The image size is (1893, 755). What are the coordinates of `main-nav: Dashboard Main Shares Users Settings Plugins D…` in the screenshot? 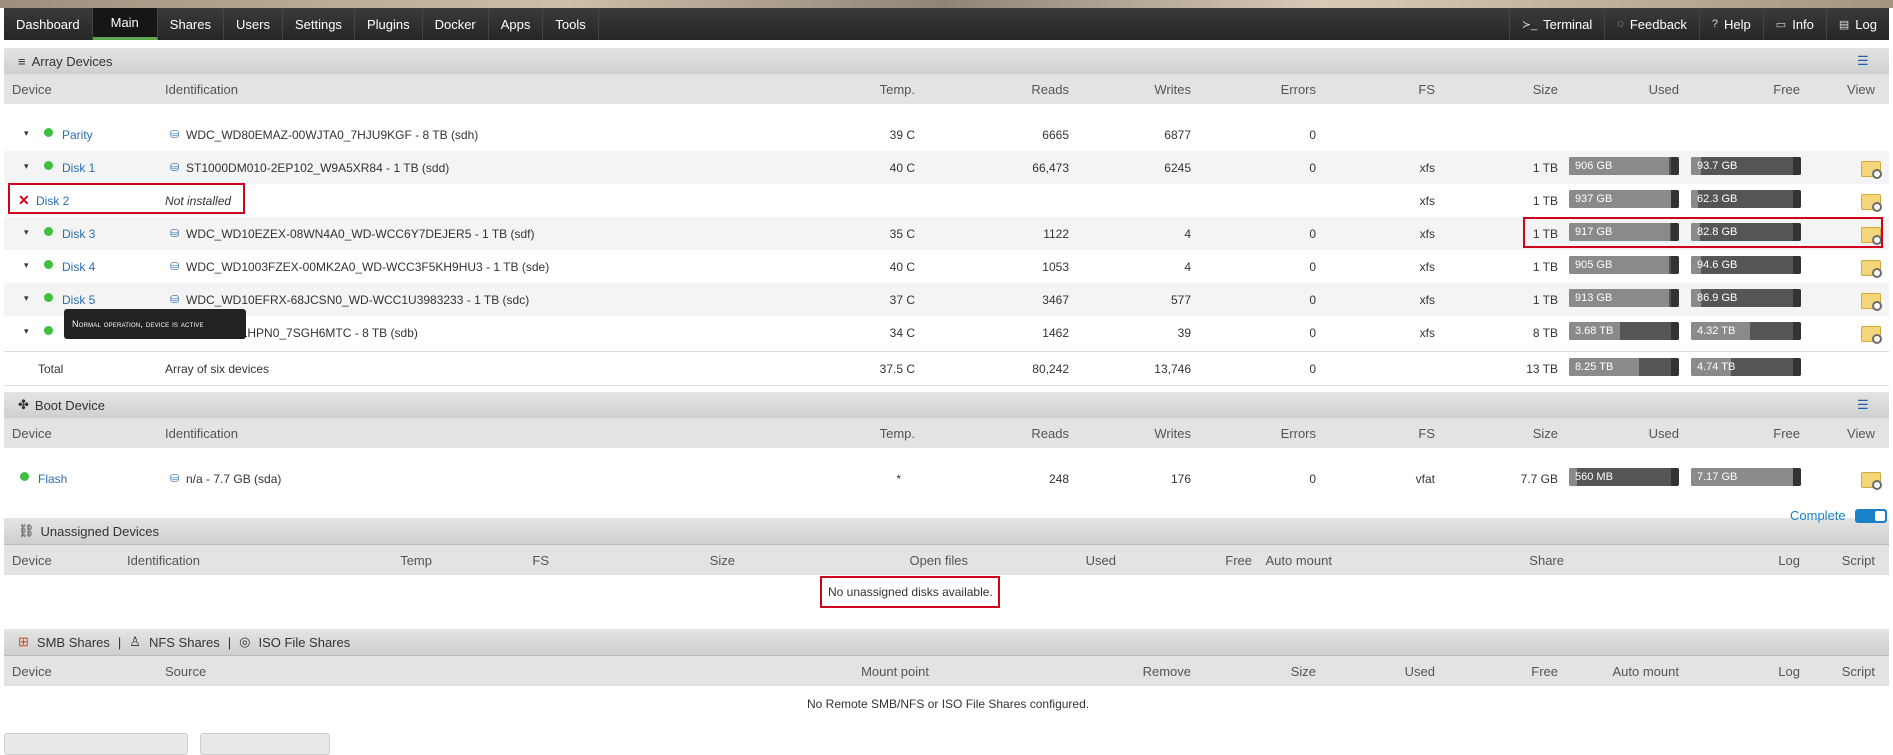 It's located at (946, 24).